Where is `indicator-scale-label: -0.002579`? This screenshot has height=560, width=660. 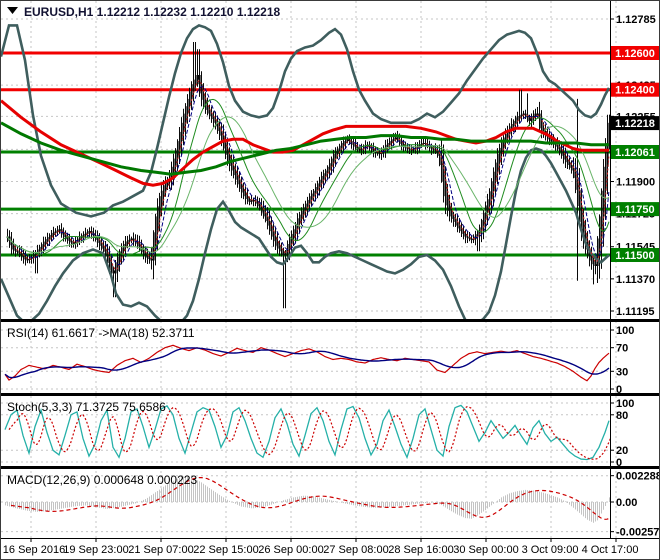
indicator-scale-label: -0.002579 is located at coordinates (638, 533).